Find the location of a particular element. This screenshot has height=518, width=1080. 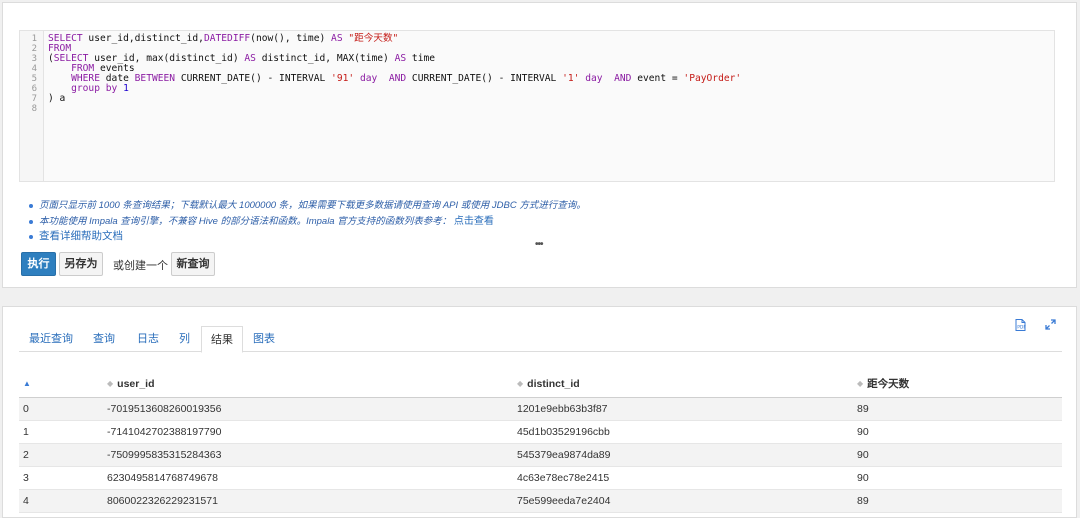

table-cell: 3 is located at coordinates (63, 478).